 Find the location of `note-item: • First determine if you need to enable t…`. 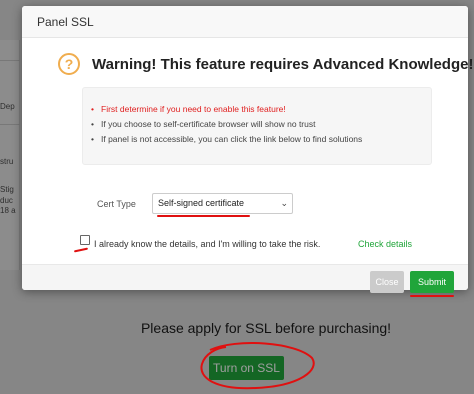

note-item: • First determine if you need to enable t… is located at coordinates (261, 109).